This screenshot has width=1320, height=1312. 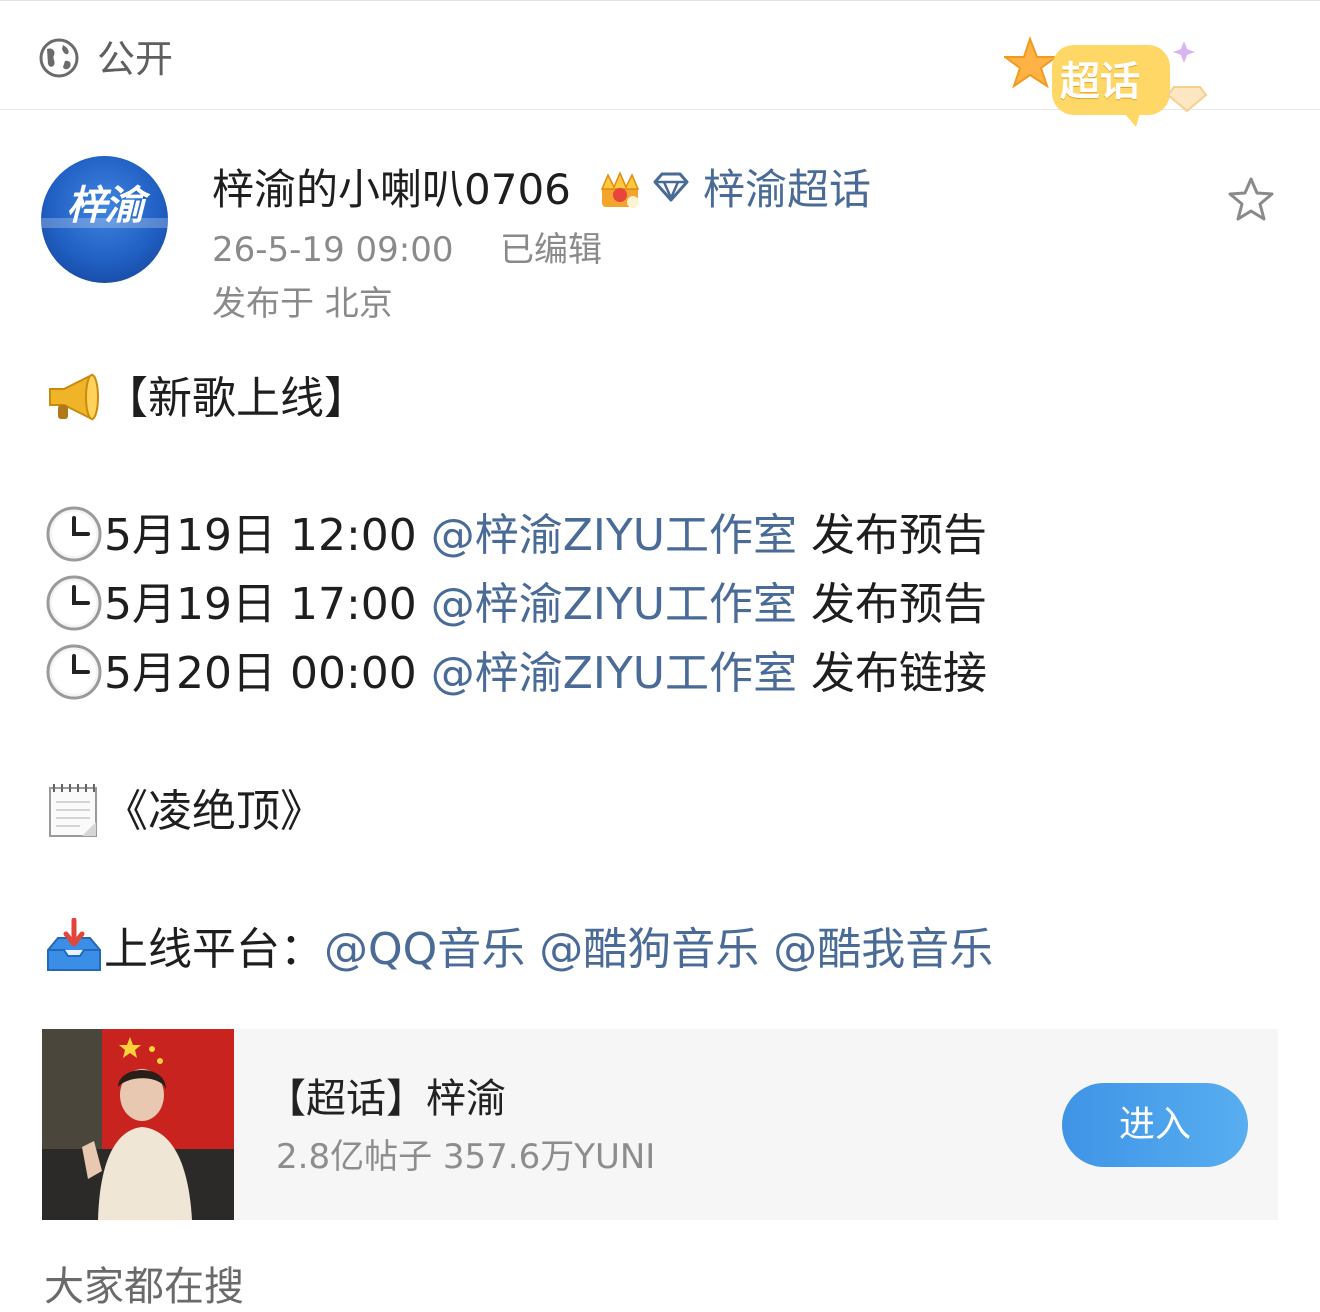 What do you see at coordinates (386, 1099) in the screenshot?
I see `topic-title: 【超话】梓渝` at bounding box center [386, 1099].